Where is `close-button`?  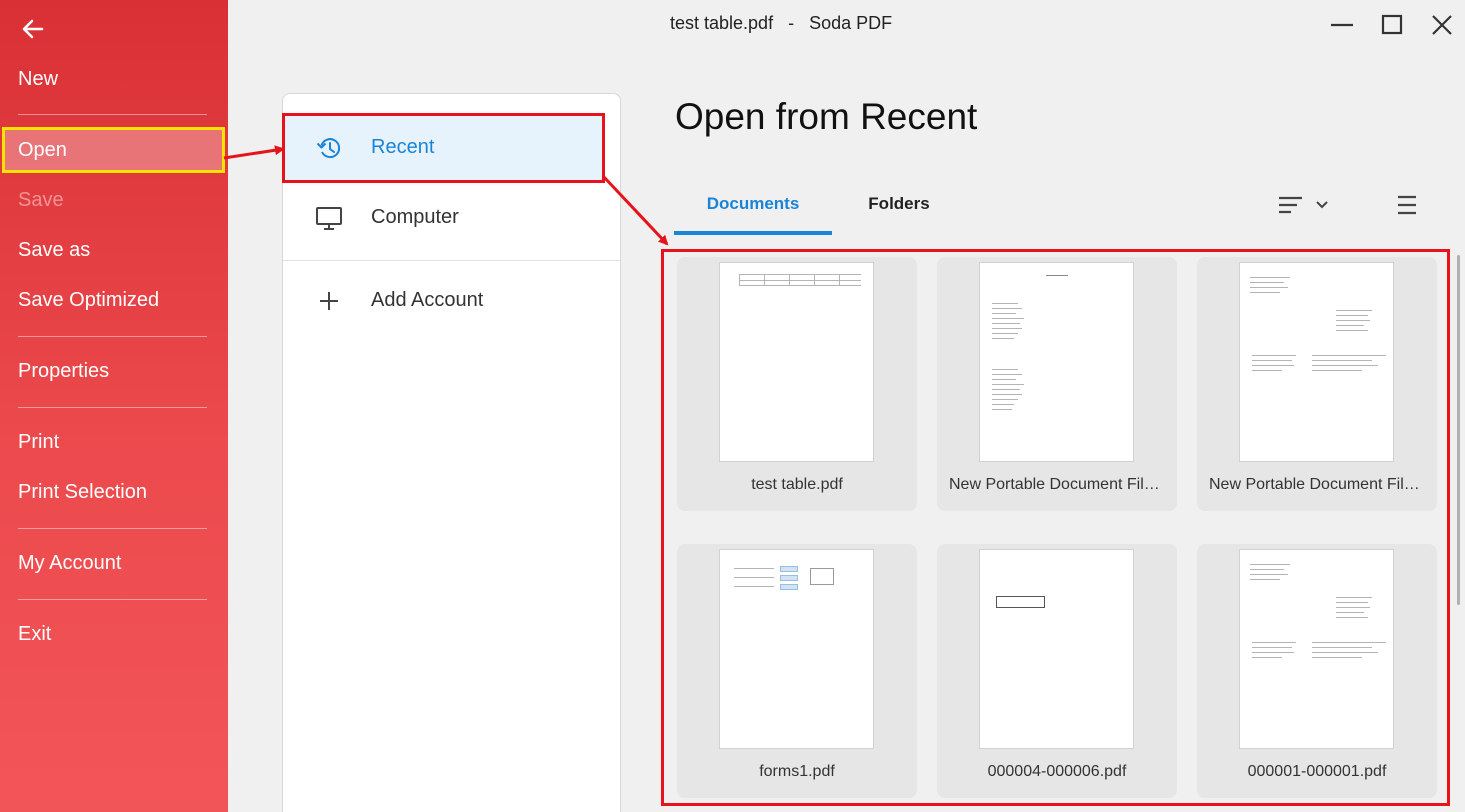 close-button is located at coordinates (1442, 25).